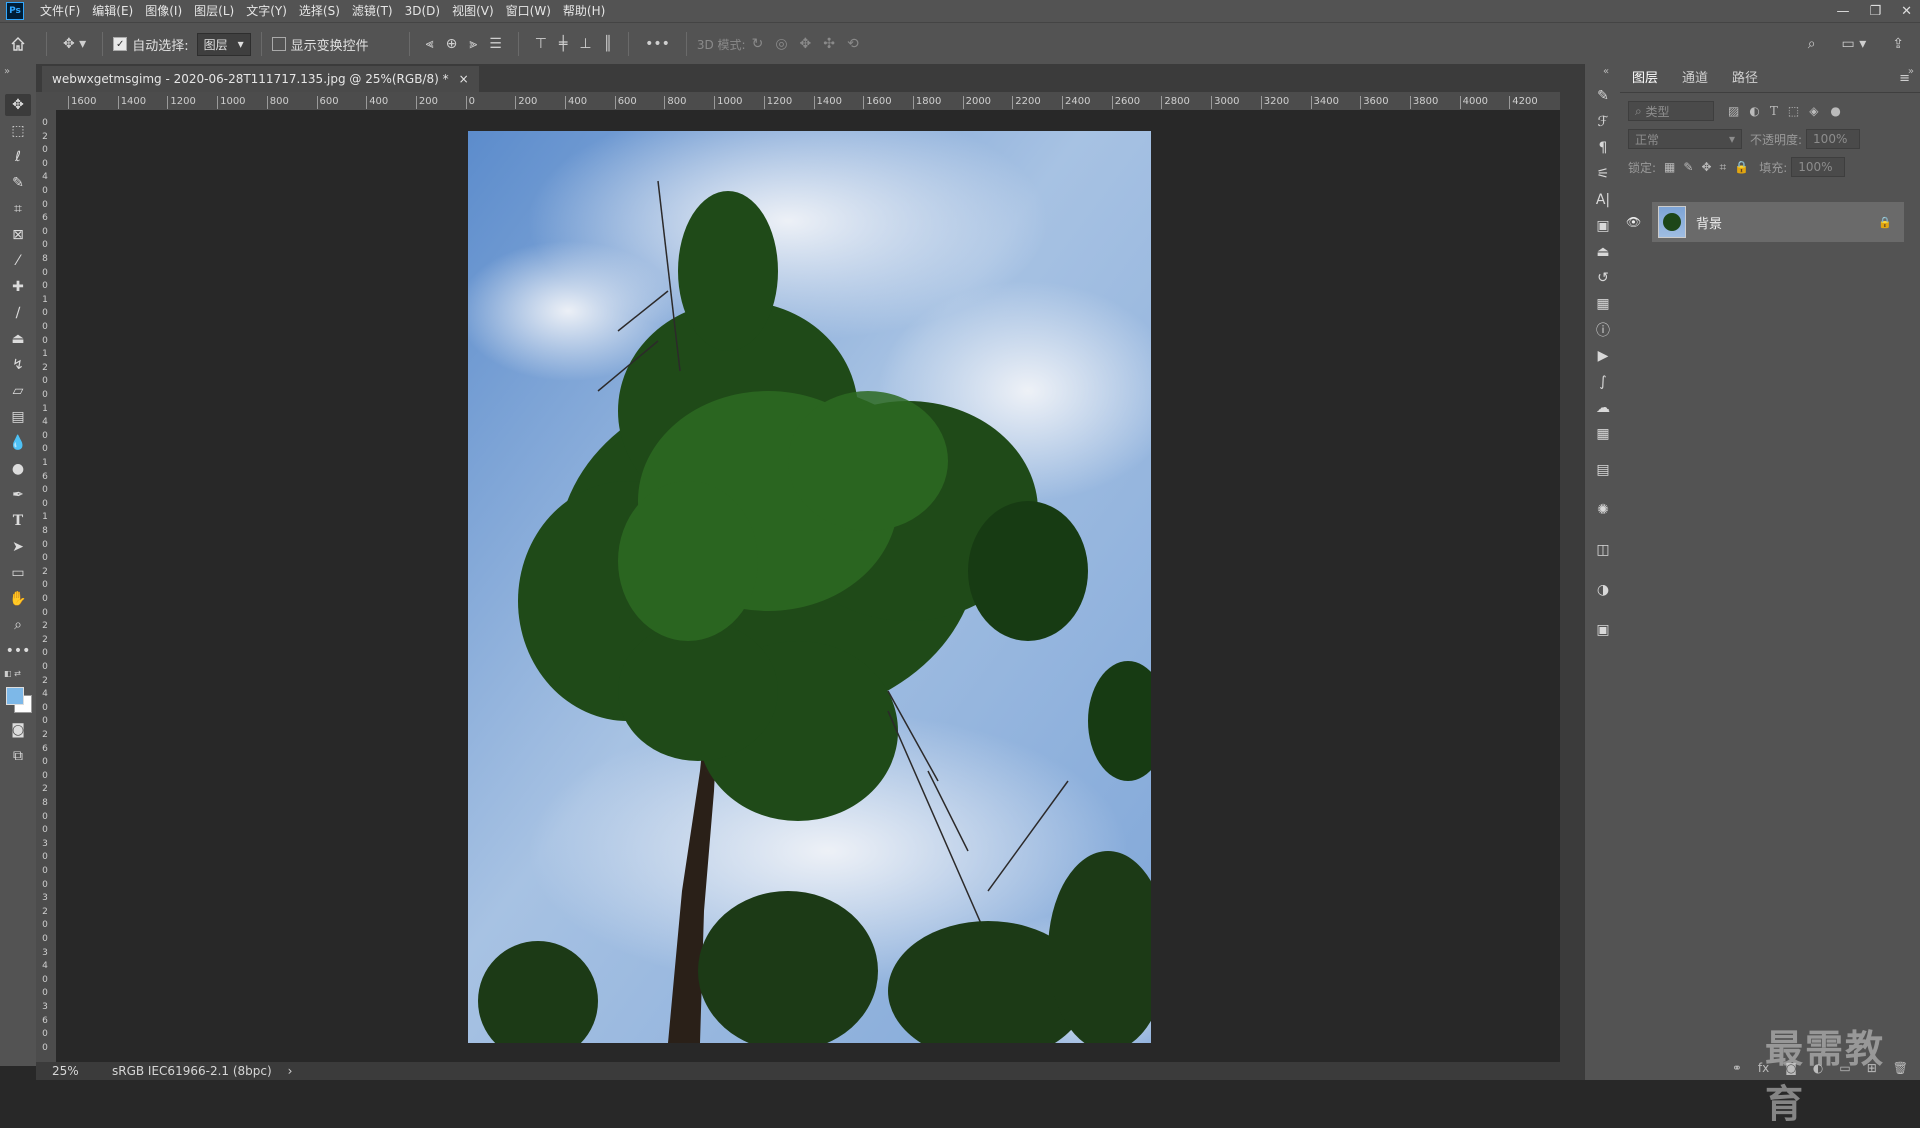 This screenshot has height=1128, width=1920. I want to click on menu-view: 视图(V), so click(473, 11).